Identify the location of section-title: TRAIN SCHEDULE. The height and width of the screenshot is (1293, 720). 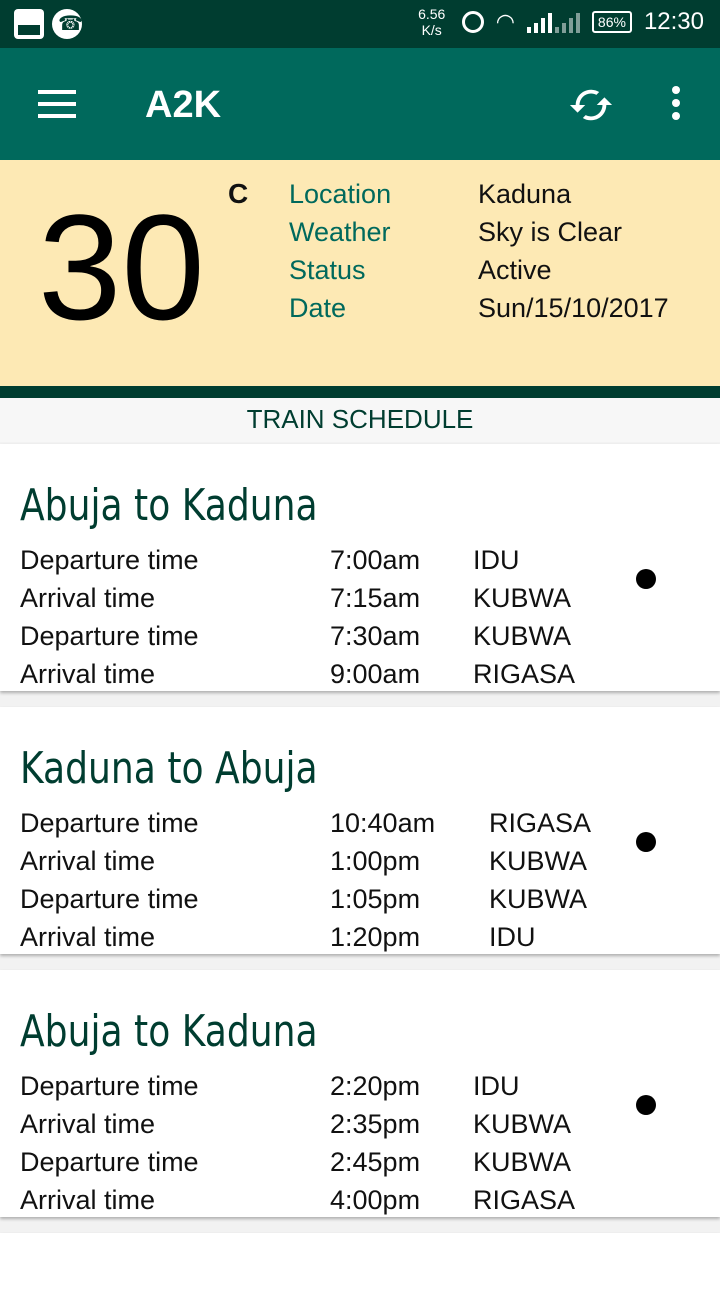
(360, 420).